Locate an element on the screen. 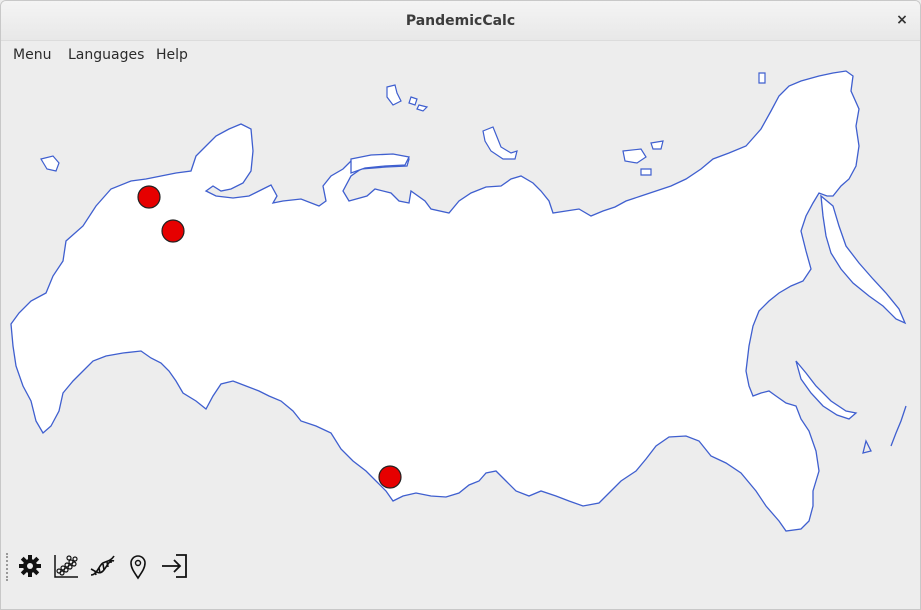 The height and width of the screenshot is (610, 921). location-button is located at coordinates (138, 566).